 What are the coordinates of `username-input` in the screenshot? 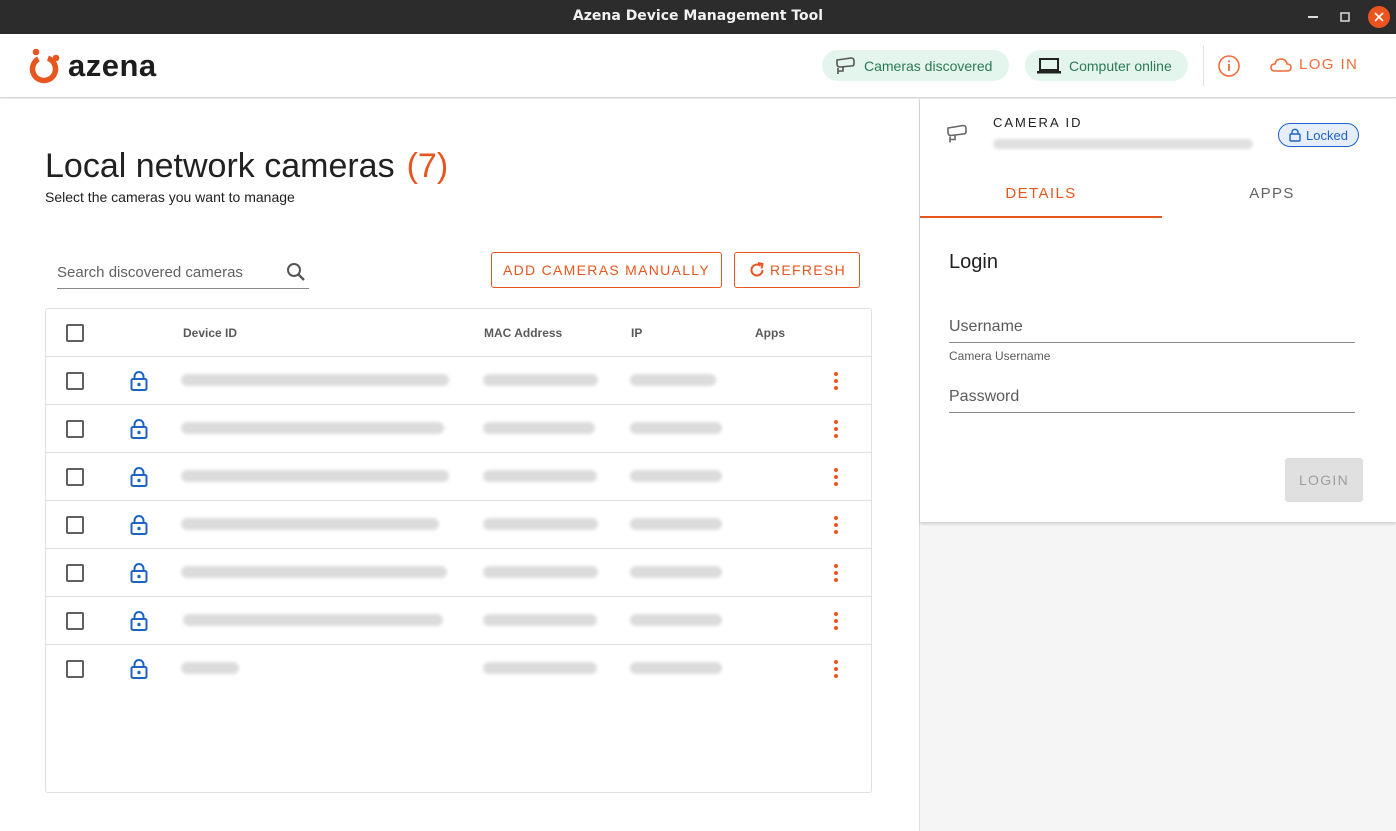 It's located at (1152, 327).